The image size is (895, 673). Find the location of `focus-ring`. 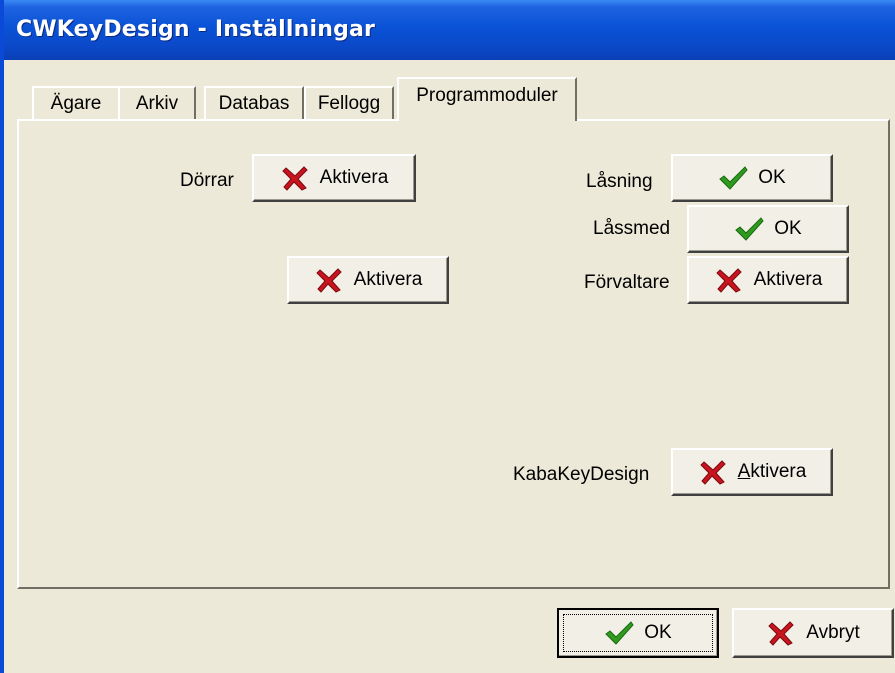

focus-ring is located at coordinates (638, 633).